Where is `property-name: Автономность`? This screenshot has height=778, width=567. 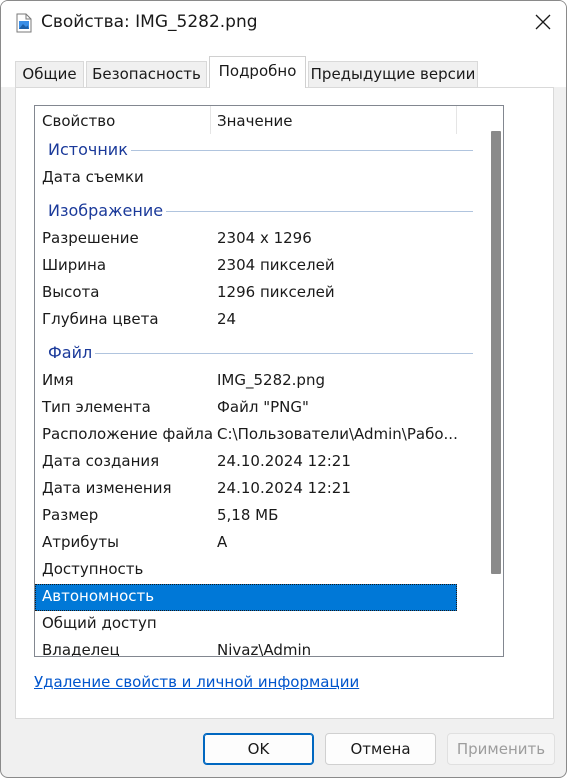
property-name: Автономность is located at coordinates (98, 596).